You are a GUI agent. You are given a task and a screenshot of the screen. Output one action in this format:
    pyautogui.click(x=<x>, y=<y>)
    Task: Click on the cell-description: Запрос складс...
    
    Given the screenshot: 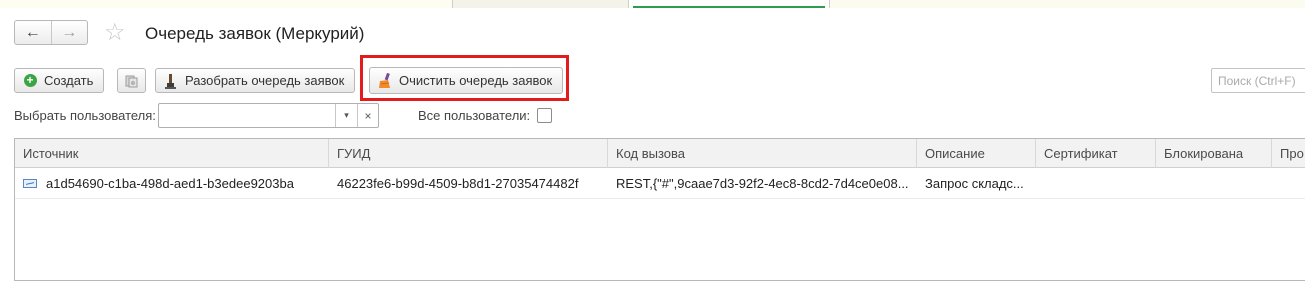 What is the action you would take?
    pyautogui.click(x=974, y=183)
    